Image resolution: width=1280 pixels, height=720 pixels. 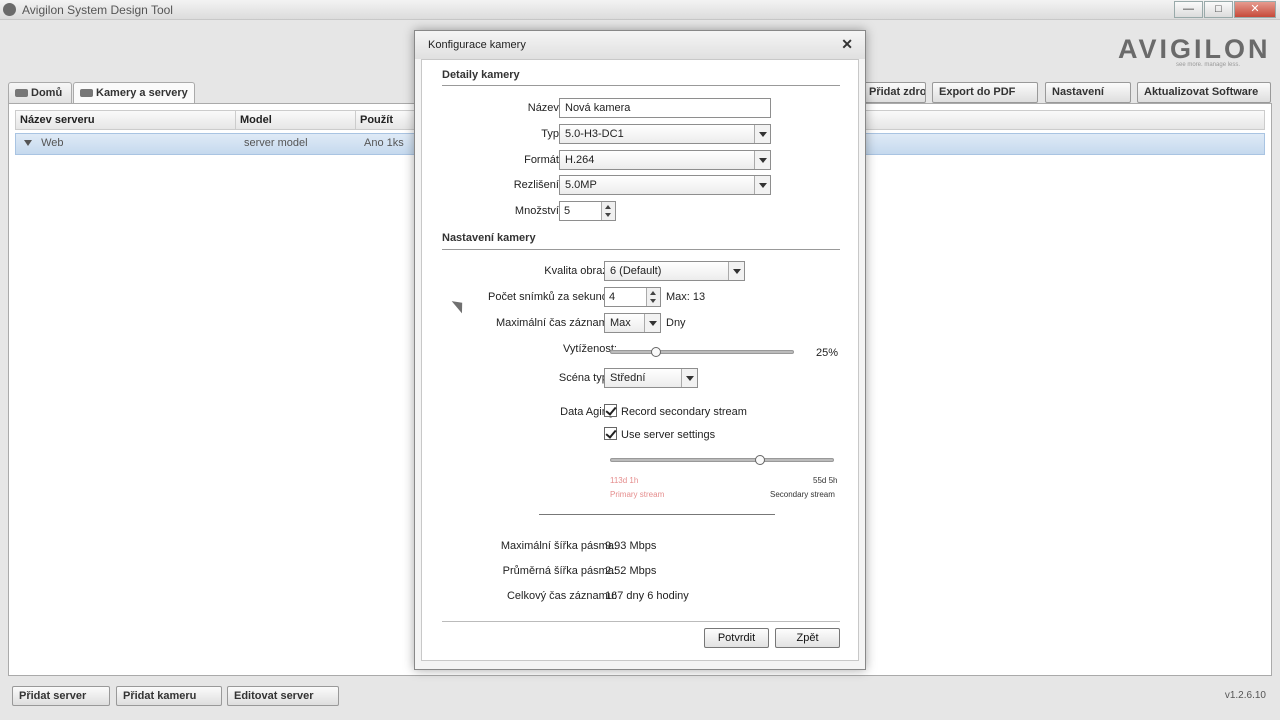 What do you see at coordinates (544, 108) in the screenshot?
I see `name-label: Název:` at bounding box center [544, 108].